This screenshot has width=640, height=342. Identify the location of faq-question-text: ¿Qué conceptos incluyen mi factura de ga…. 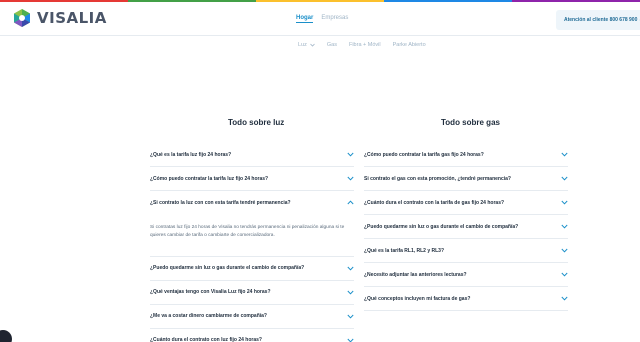
(417, 298).